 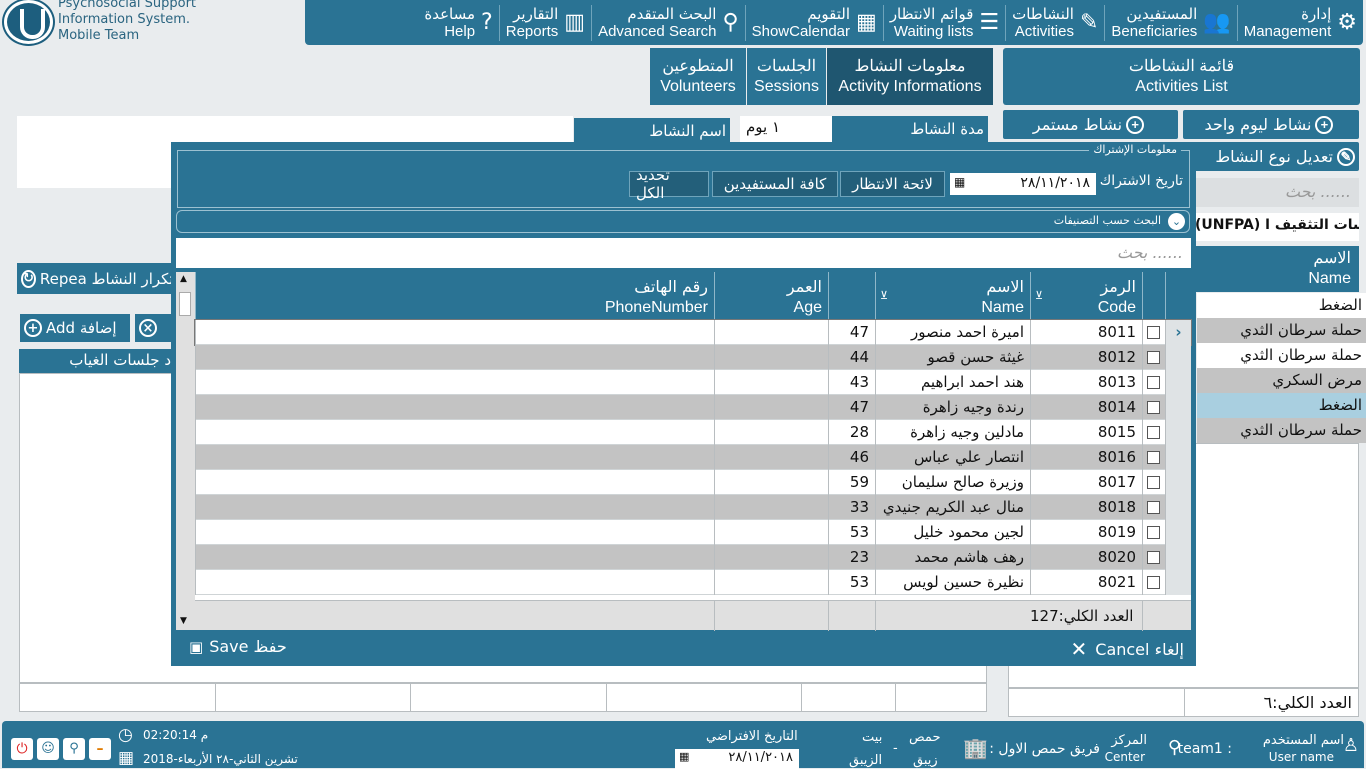 I want to click on table-row: 53 لجين محمود خليل 8019, so click(x=693, y=532).